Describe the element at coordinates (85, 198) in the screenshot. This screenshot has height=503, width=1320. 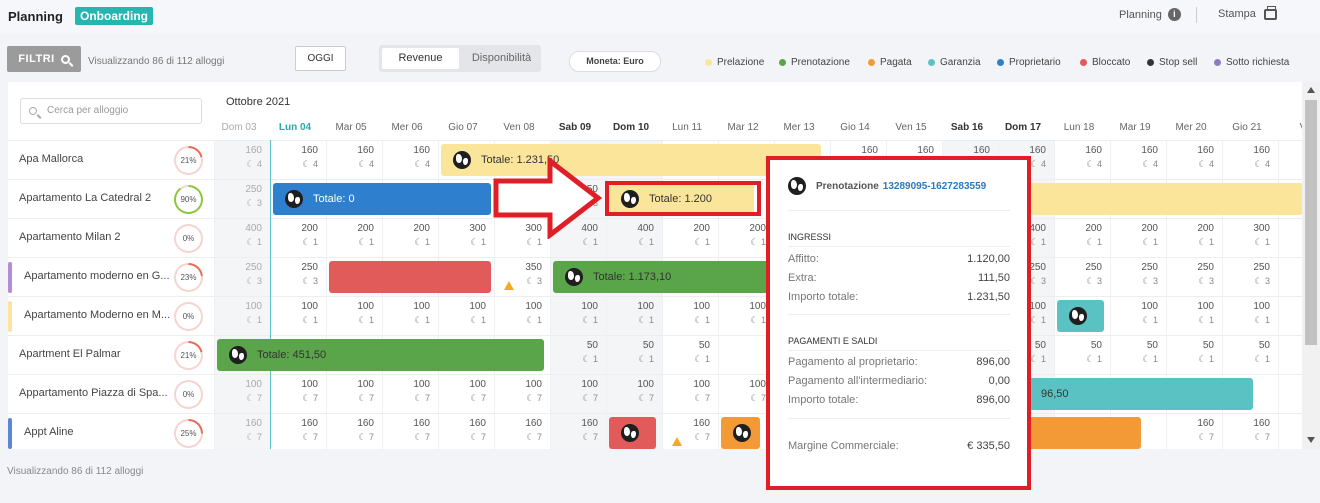
I see `property-name: Apartamento La Catedral 2` at that location.